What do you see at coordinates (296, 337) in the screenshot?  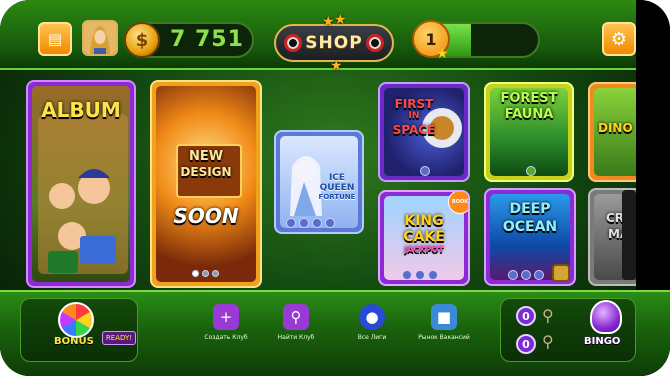 I see `find-club-label: Найти Клуб` at bounding box center [296, 337].